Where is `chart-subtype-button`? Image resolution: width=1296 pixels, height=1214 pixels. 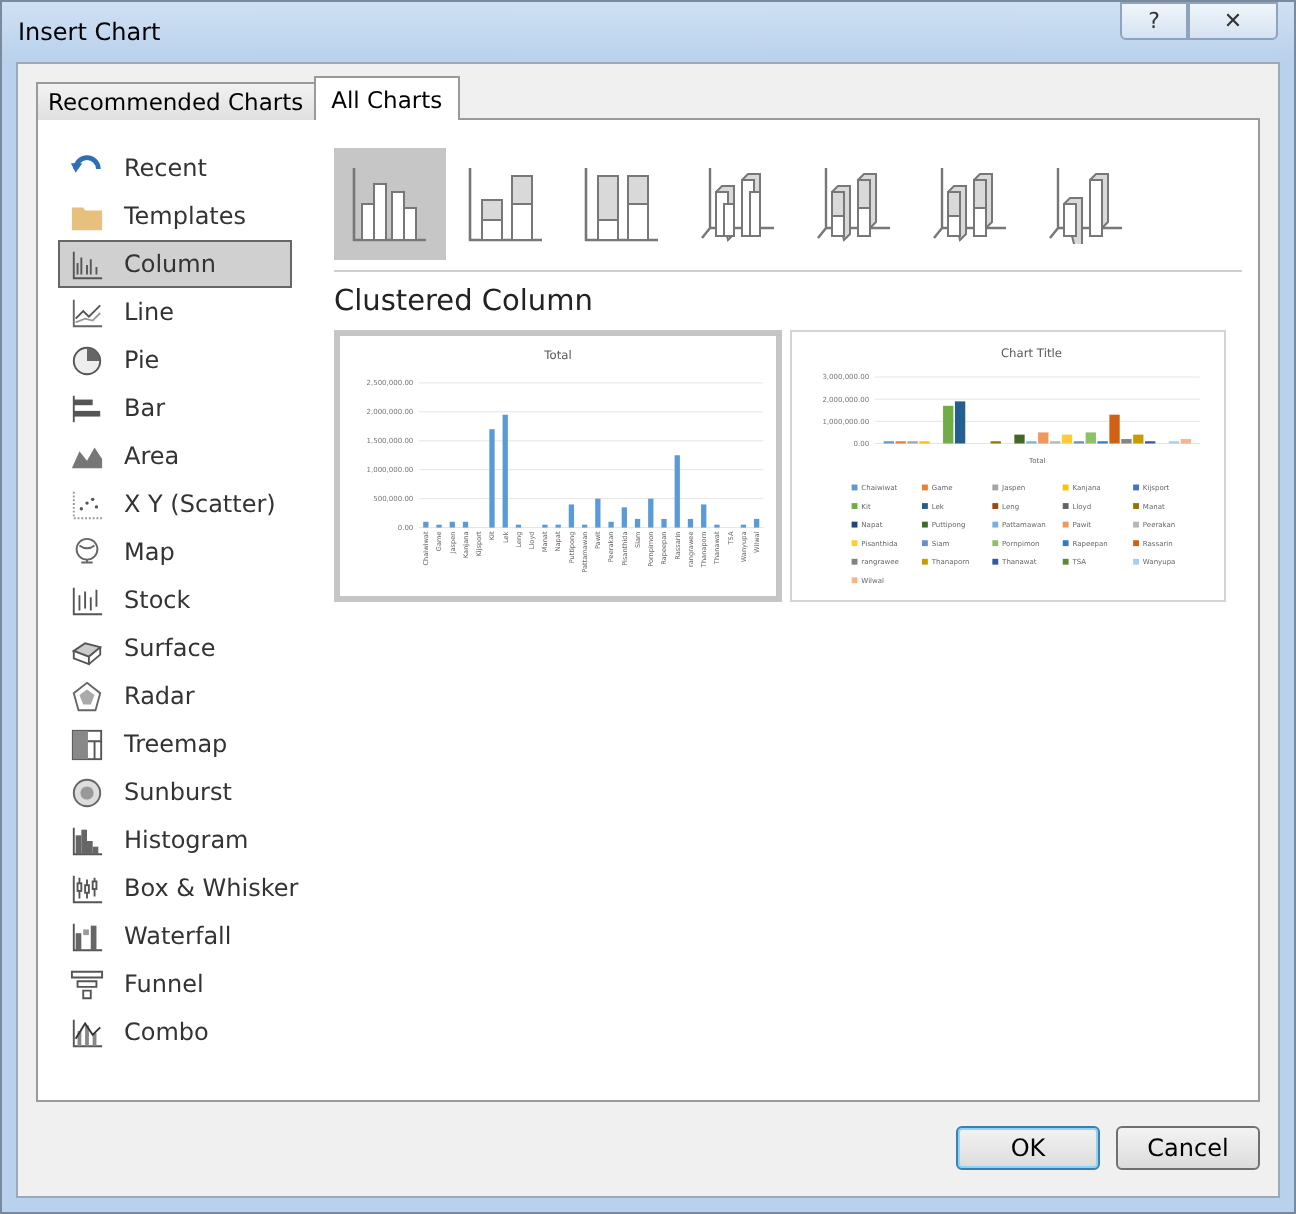
chart-subtype-button is located at coordinates (390, 204).